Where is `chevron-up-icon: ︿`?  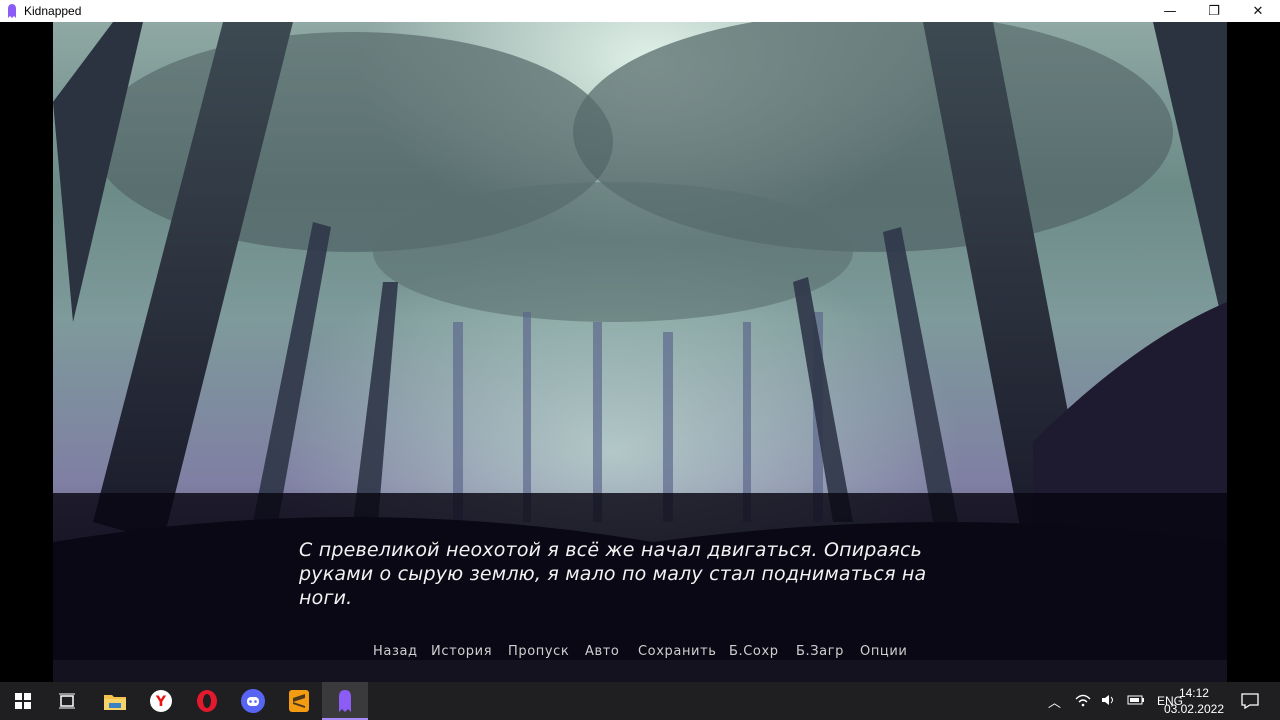 chevron-up-icon: ︿ is located at coordinates (1054, 701).